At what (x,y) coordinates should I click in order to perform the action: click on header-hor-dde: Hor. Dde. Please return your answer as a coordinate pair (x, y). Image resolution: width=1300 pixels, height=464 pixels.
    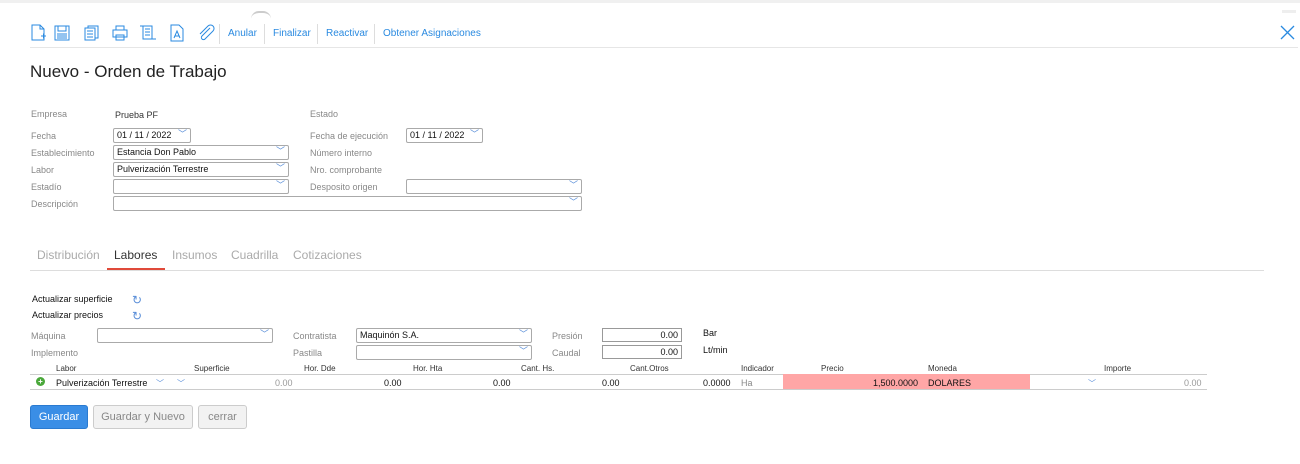
    Looking at the image, I should click on (320, 368).